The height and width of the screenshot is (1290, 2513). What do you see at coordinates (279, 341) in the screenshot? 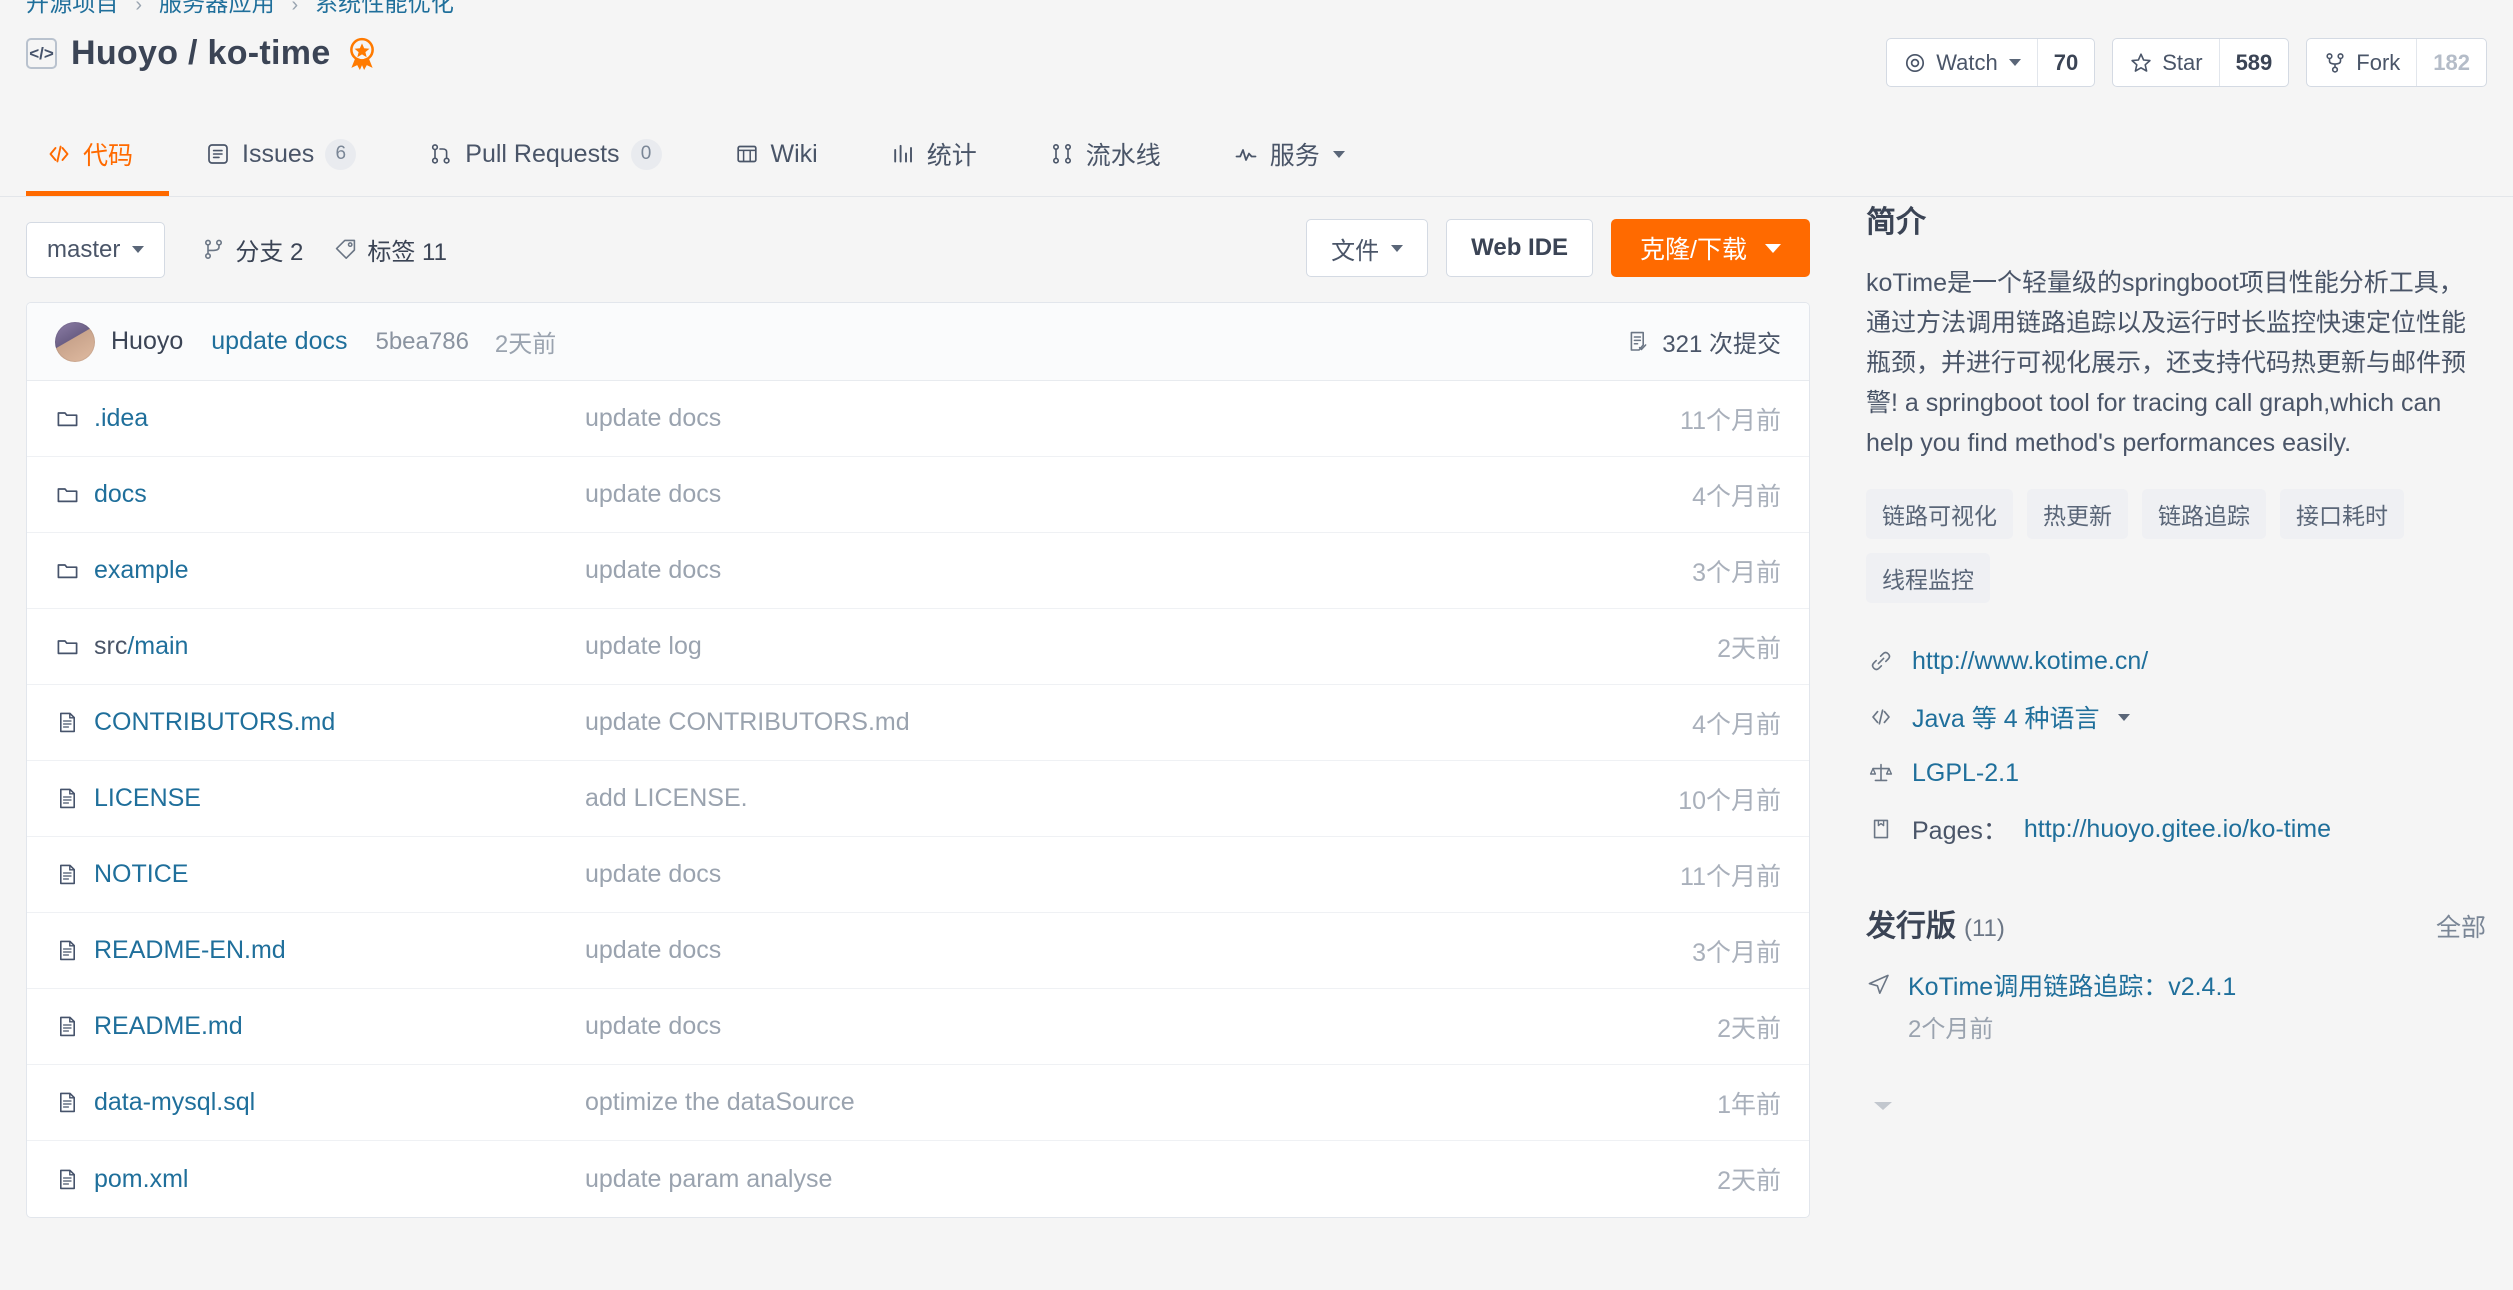
I see `commit-message: update docs` at bounding box center [279, 341].